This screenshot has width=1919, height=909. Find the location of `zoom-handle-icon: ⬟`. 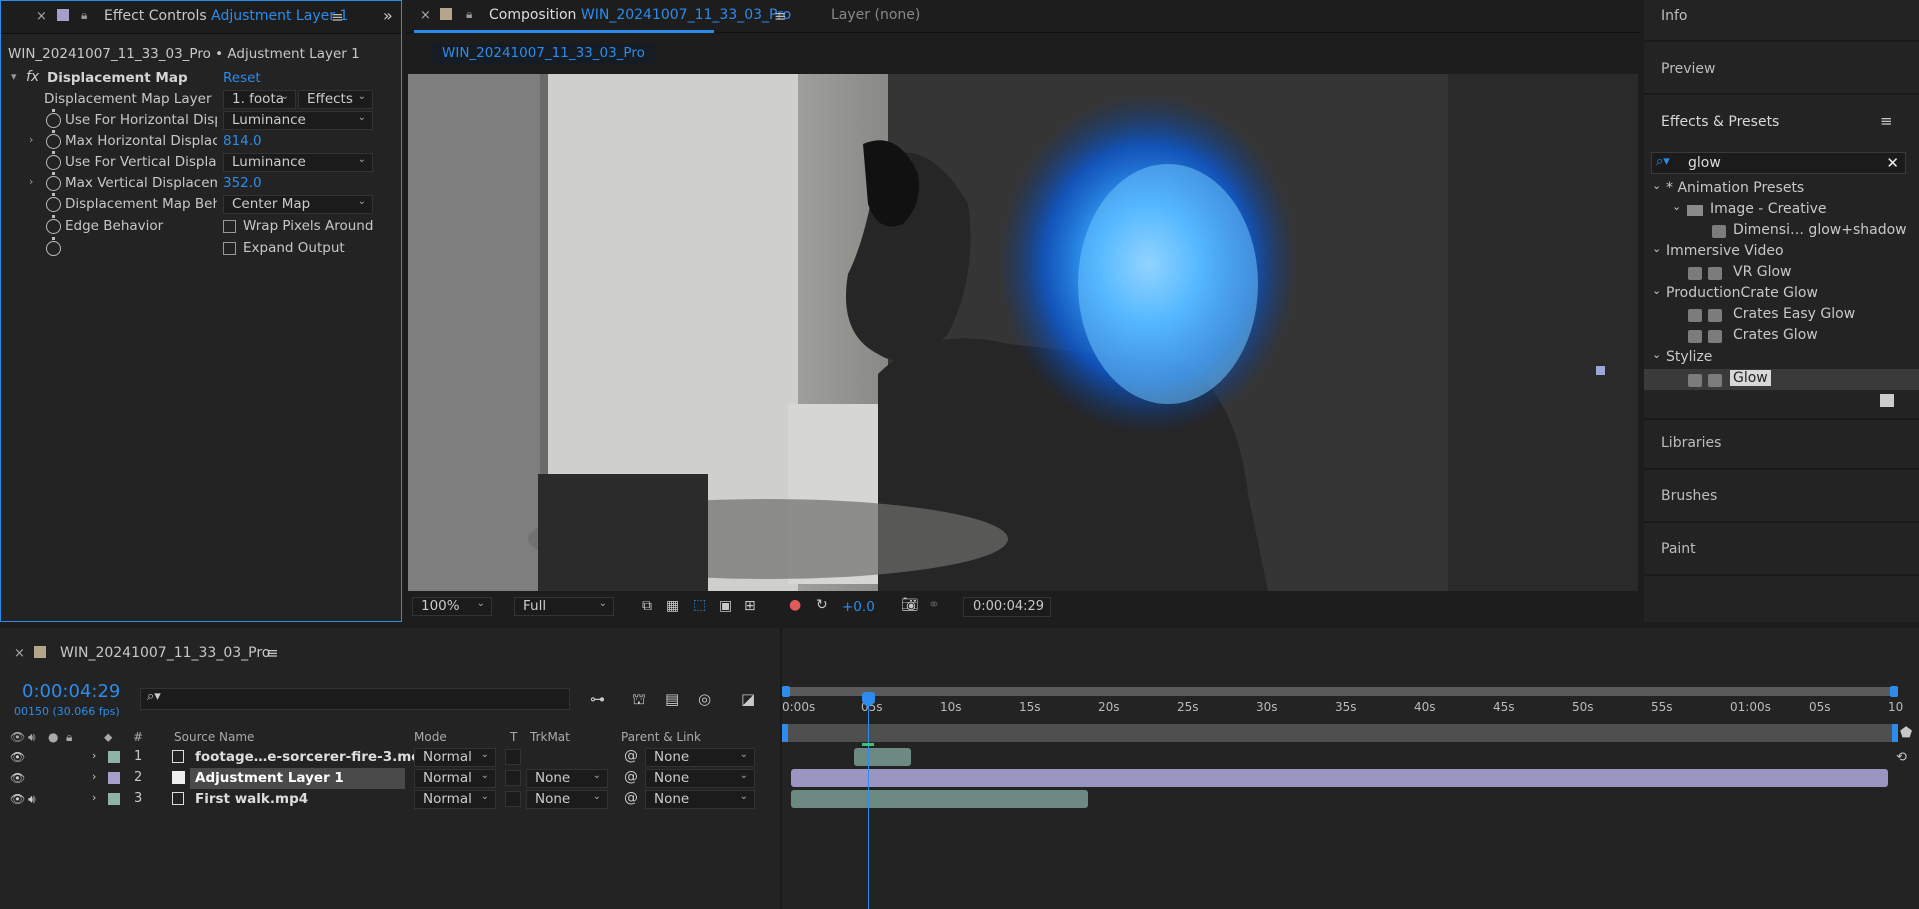

zoom-handle-icon: ⬟ is located at coordinates (1906, 733).